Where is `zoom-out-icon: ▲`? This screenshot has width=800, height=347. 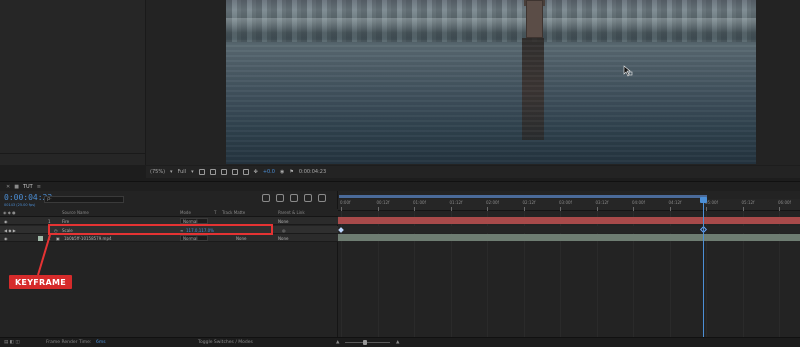 zoom-out-icon: ▲ is located at coordinates (337, 342).